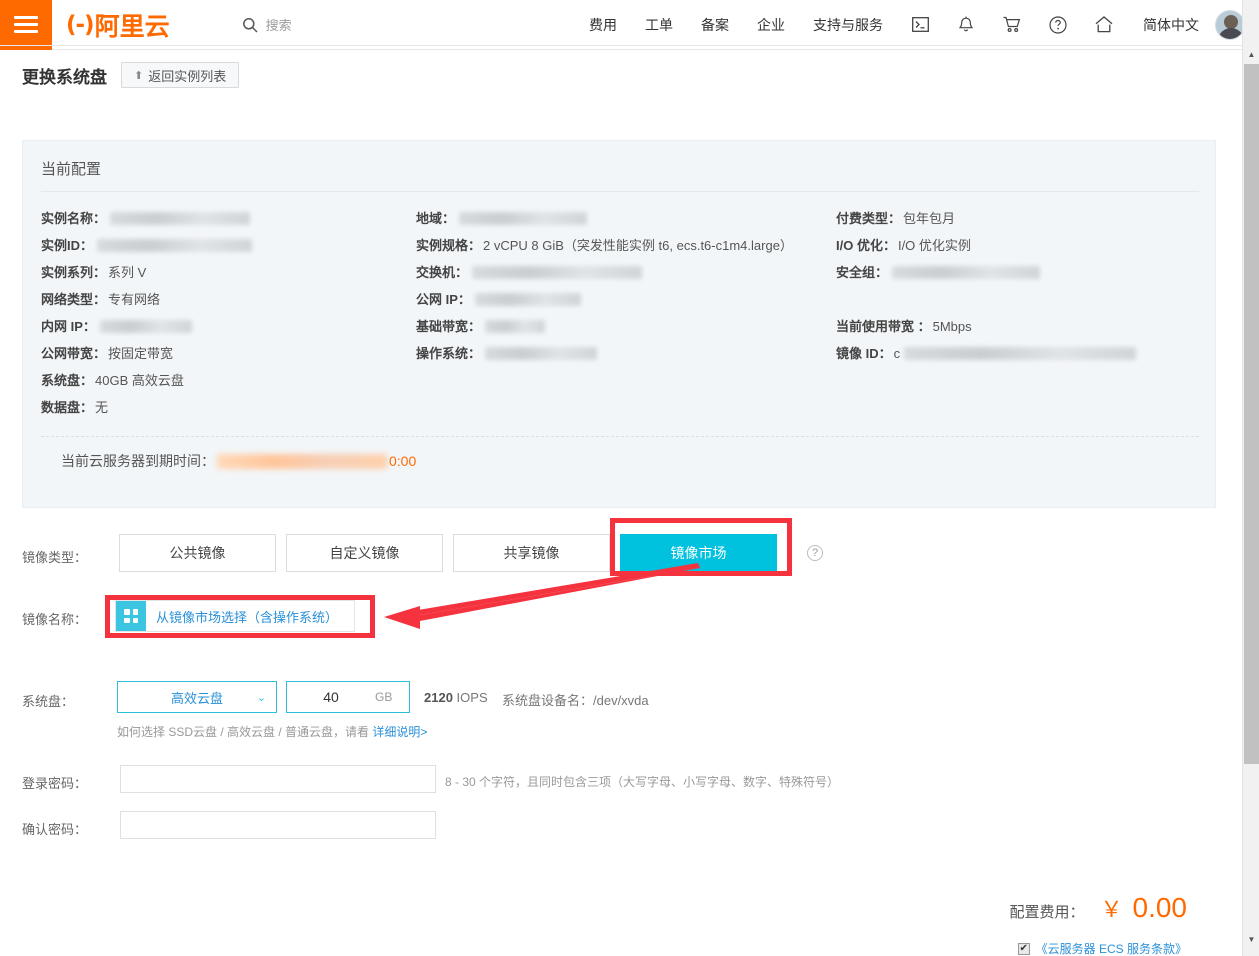  I want to click on image-type-tab-0: 公共镜像, so click(197, 553).